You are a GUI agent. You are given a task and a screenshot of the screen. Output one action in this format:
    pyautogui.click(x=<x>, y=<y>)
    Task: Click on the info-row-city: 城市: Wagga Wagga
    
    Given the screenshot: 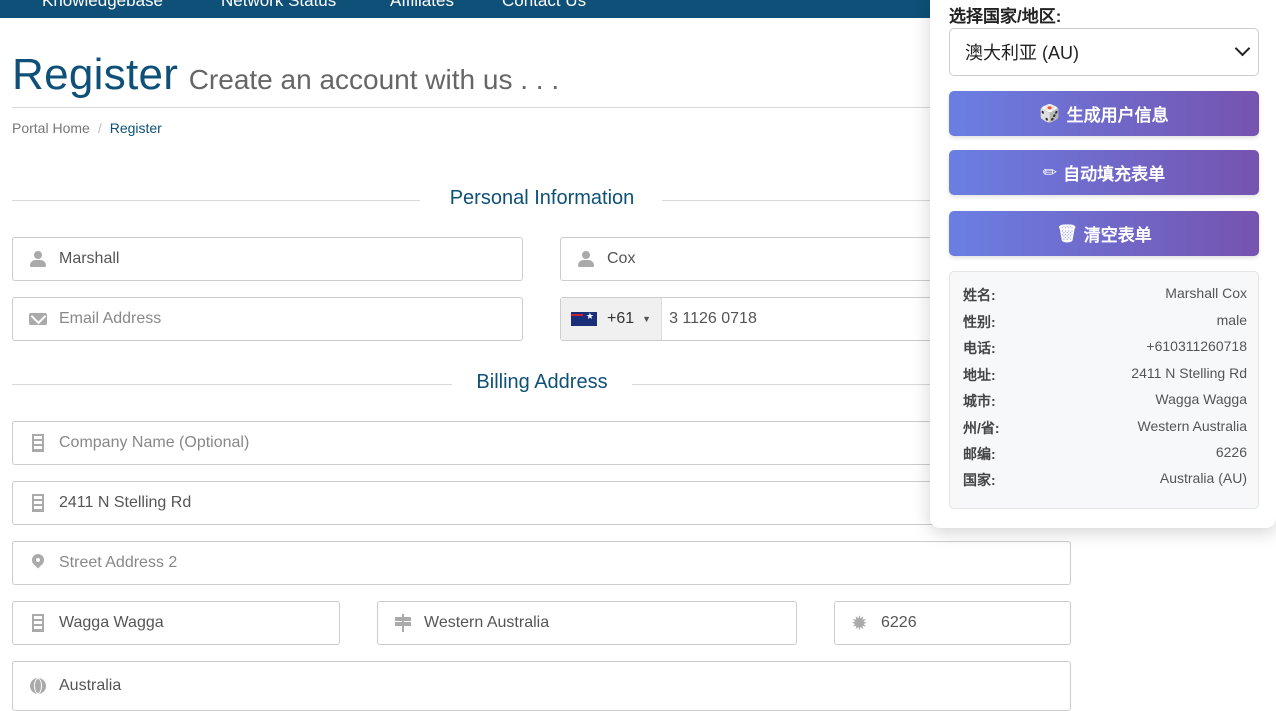 What is the action you would take?
    pyautogui.click(x=1105, y=401)
    